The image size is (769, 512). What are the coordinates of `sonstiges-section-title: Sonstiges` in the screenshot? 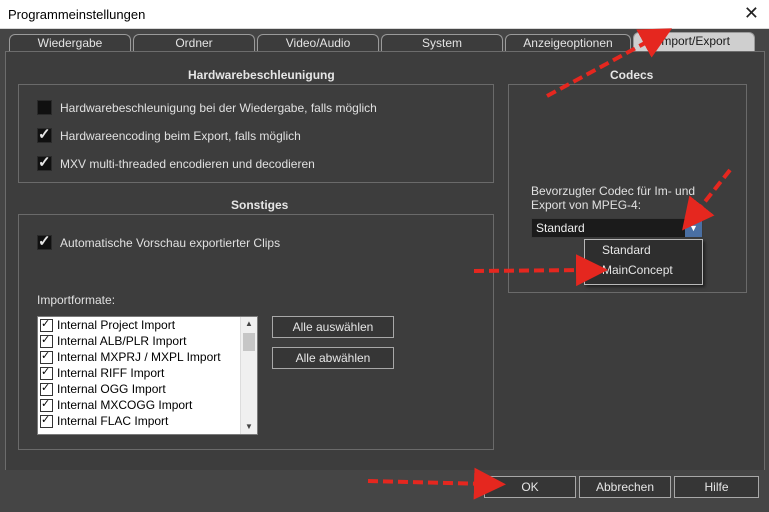 It's located at (260, 205).